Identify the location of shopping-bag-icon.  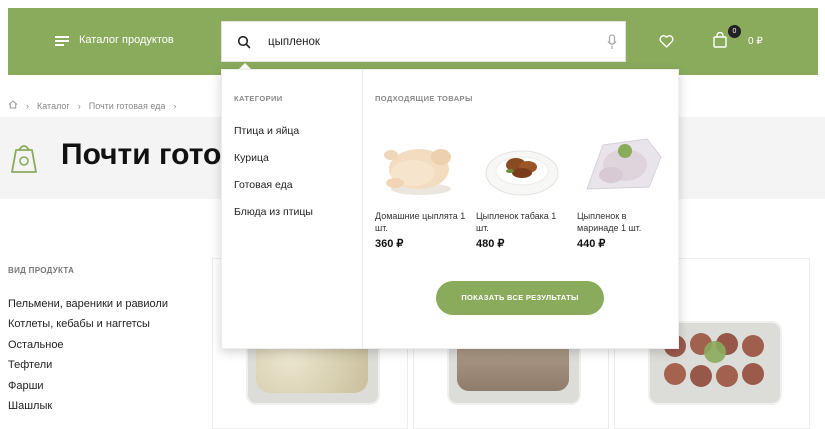
(720, 42).